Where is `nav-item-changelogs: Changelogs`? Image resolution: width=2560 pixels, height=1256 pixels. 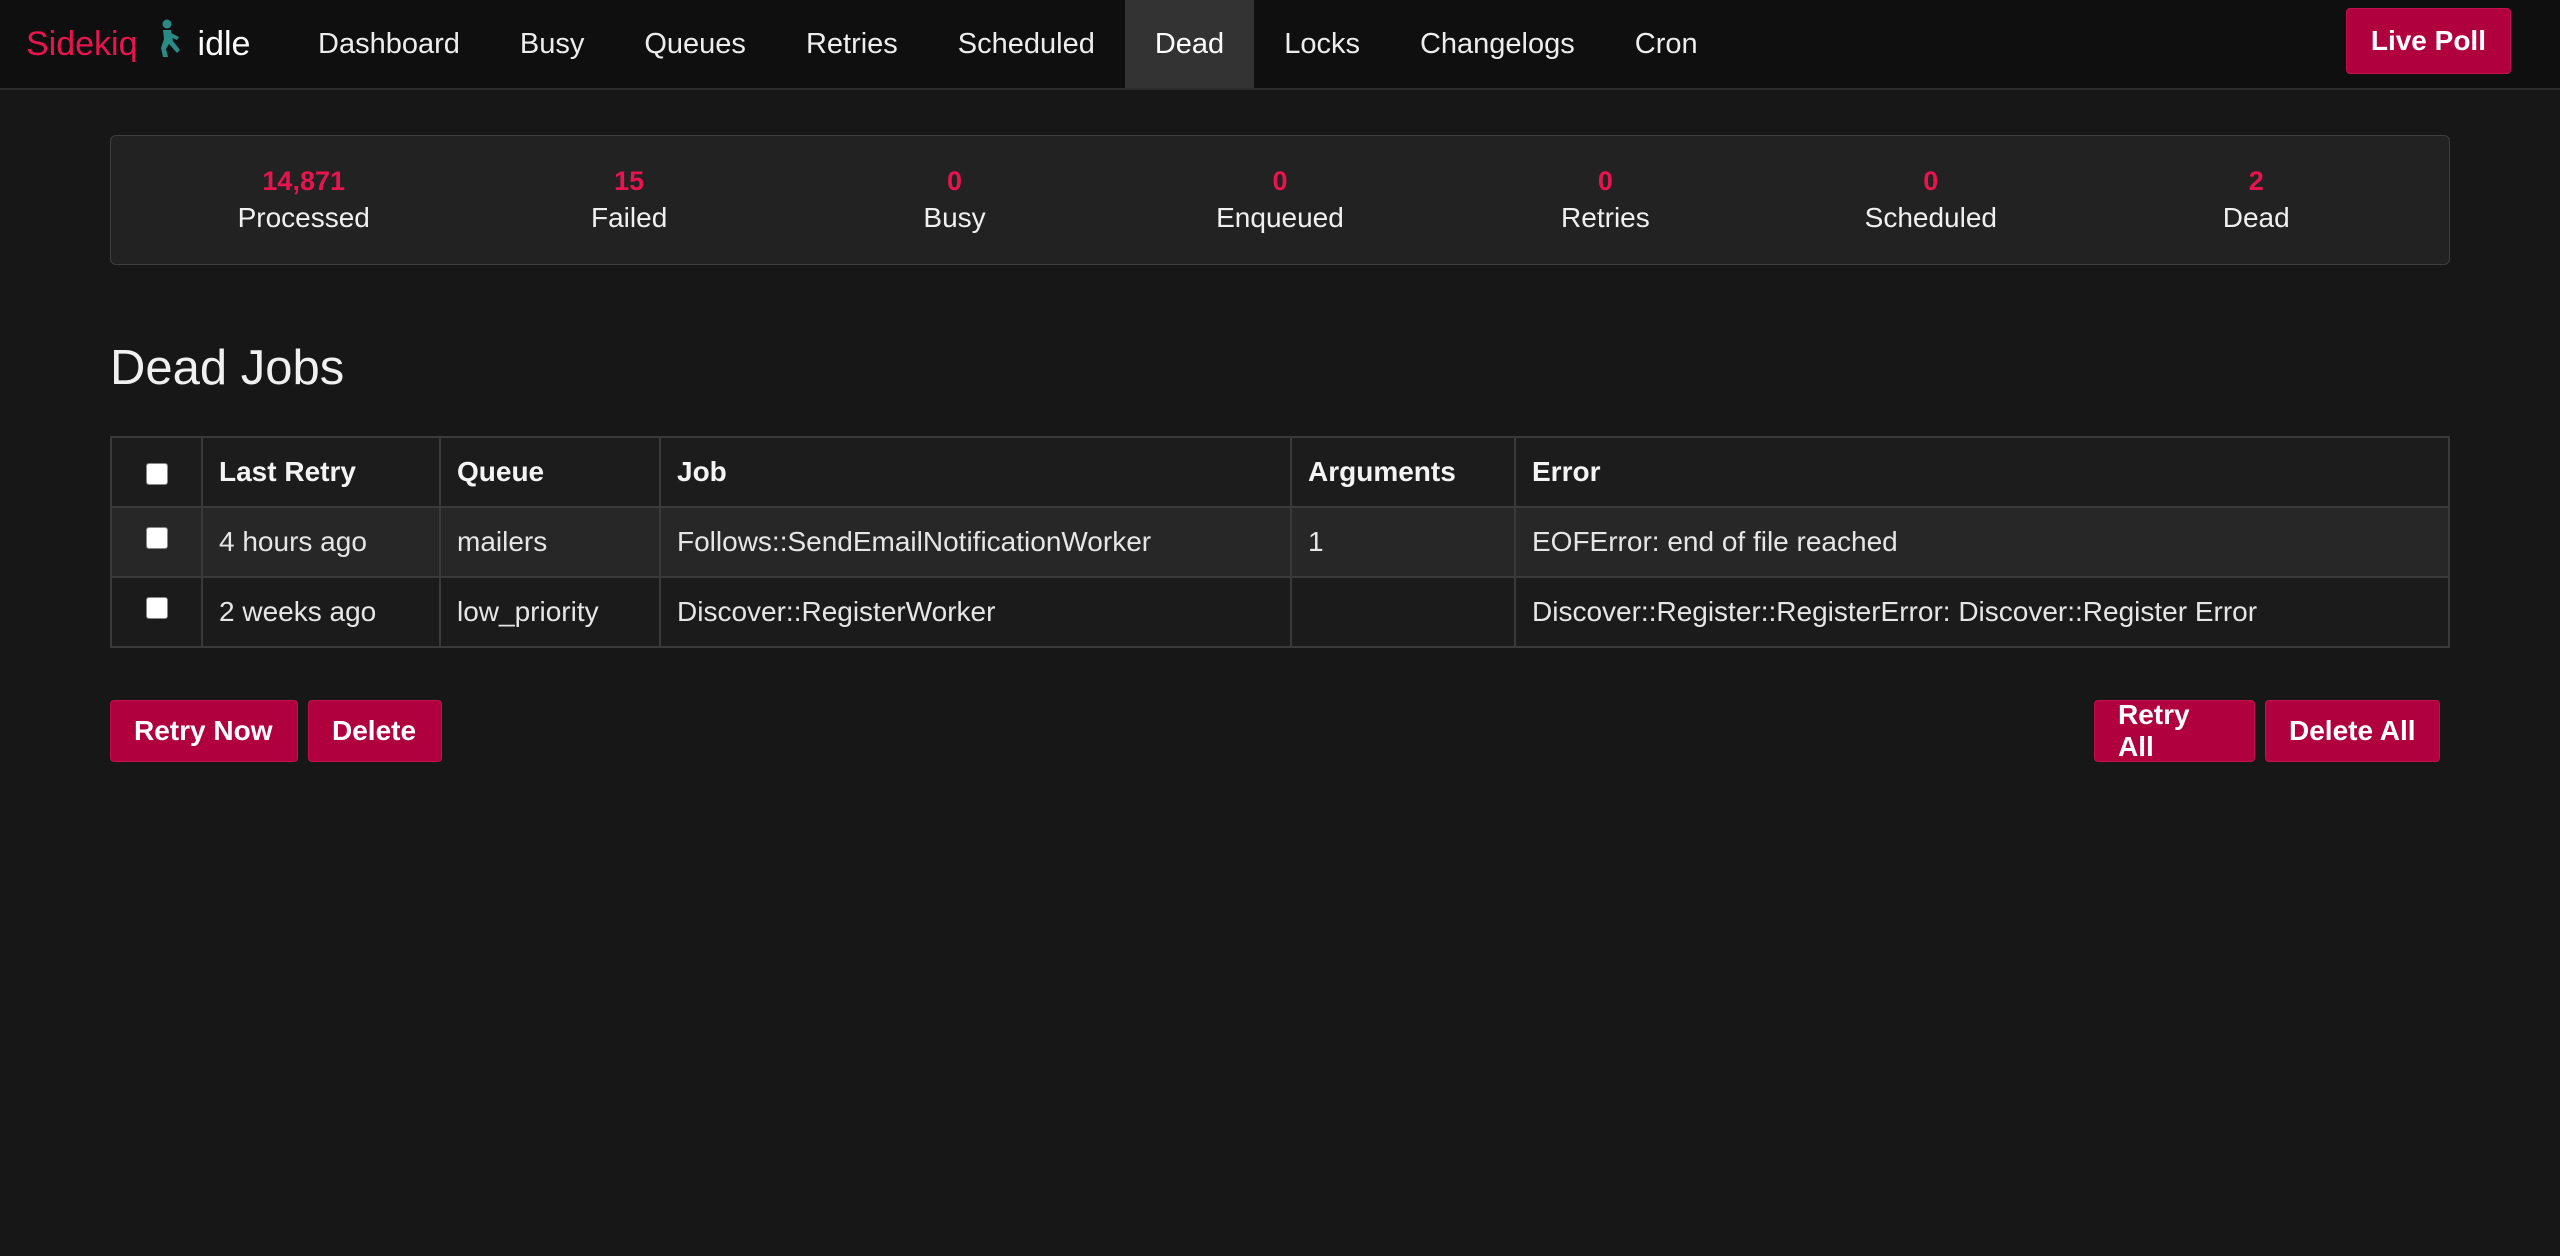 nav-item-changelogs: Changelogs is located at coordinates (1497, 44).